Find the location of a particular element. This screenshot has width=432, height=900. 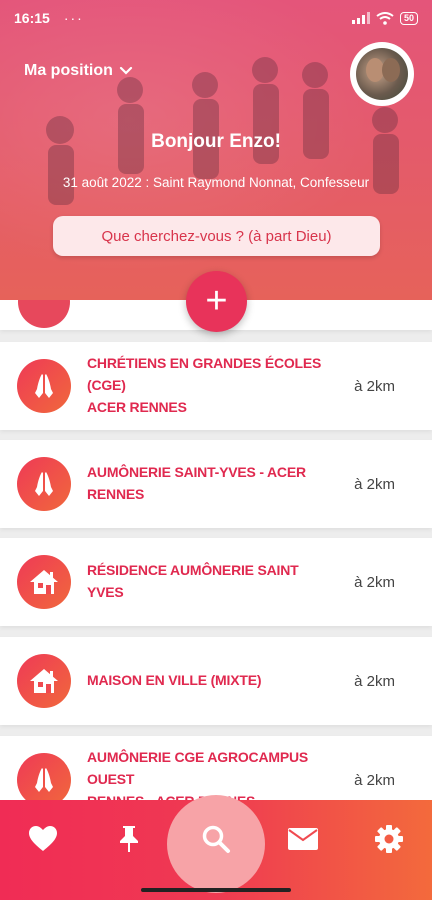

position-selector: Ma position is located at coordinates (78, 71).